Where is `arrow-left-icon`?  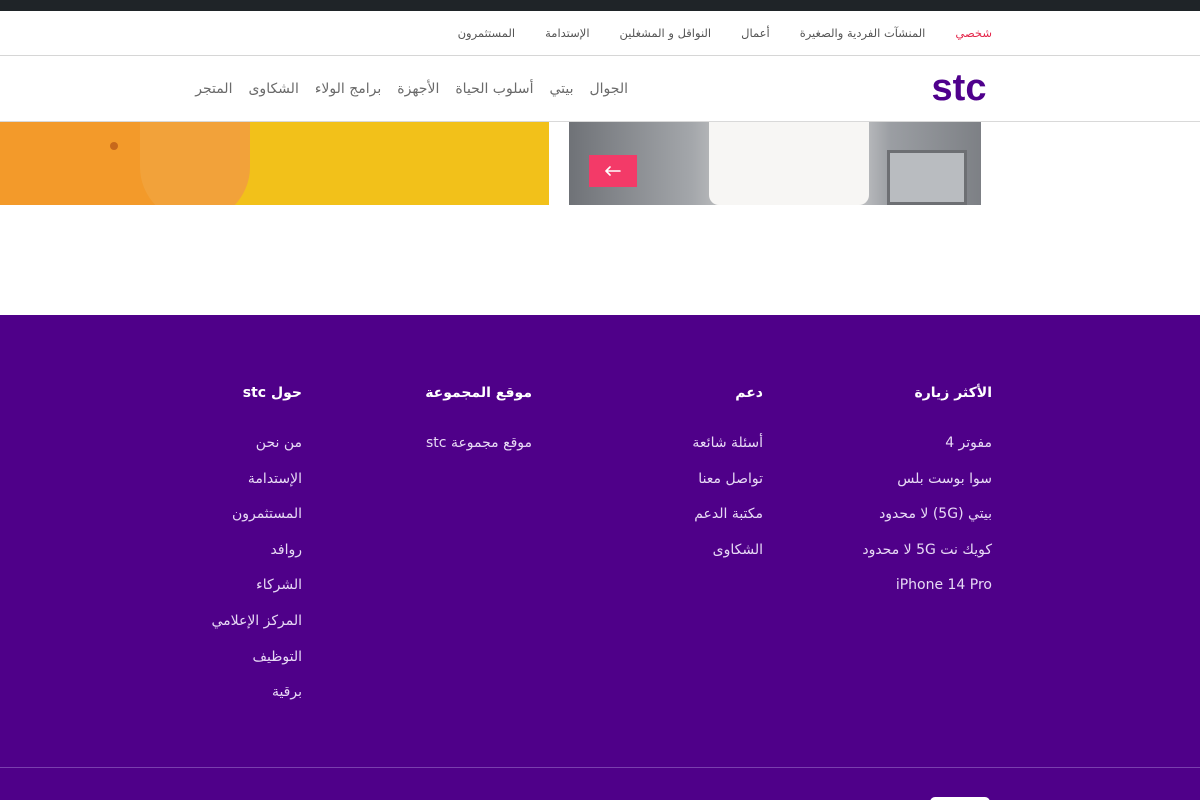 arrow-left-icon is located at coordinates (613, 171).